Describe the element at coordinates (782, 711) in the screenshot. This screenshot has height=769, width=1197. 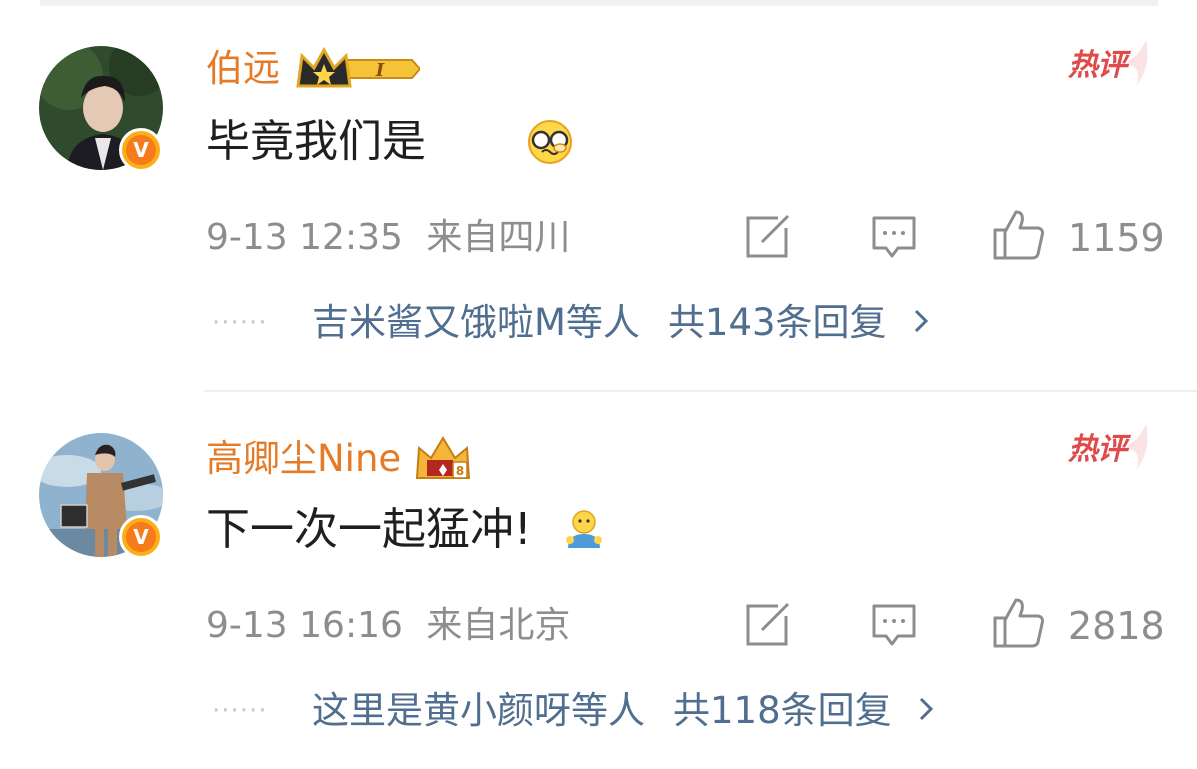
I see `reply-total: 共118条回复` at that location.